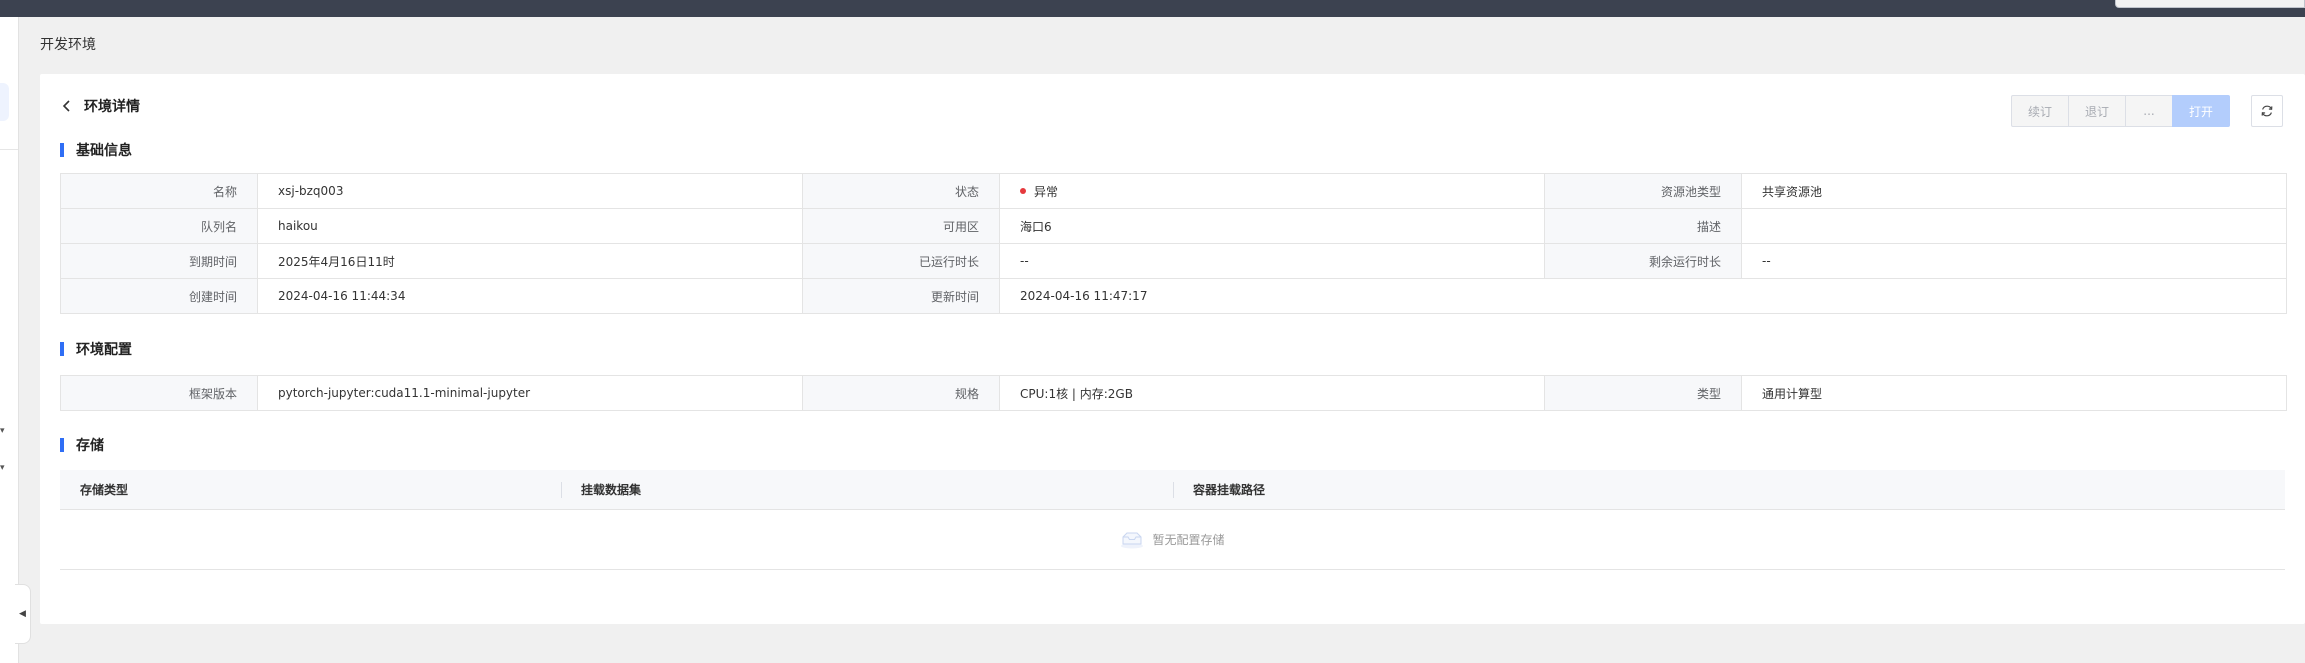 The height and width of the screenshot is (663, 2305). Describe the element at coordinates (2040, 111) in the screenshot. I see `renew-button: 续订` at that location.